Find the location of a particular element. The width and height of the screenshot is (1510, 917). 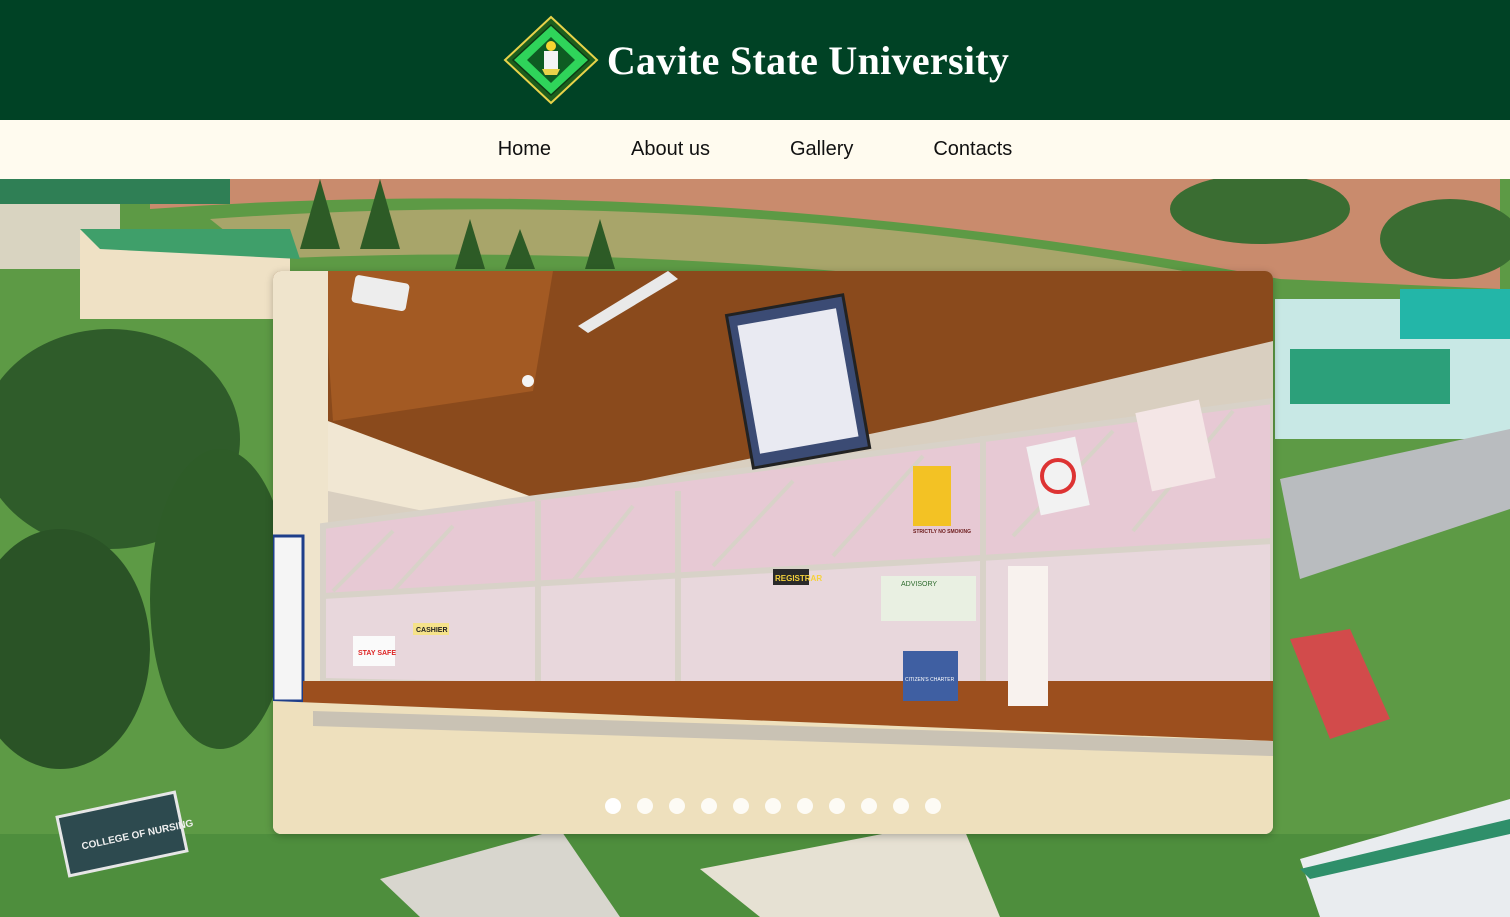

no-smoking-sign: STRICTLY NO SMOKING is located at coordinates (942, 532).